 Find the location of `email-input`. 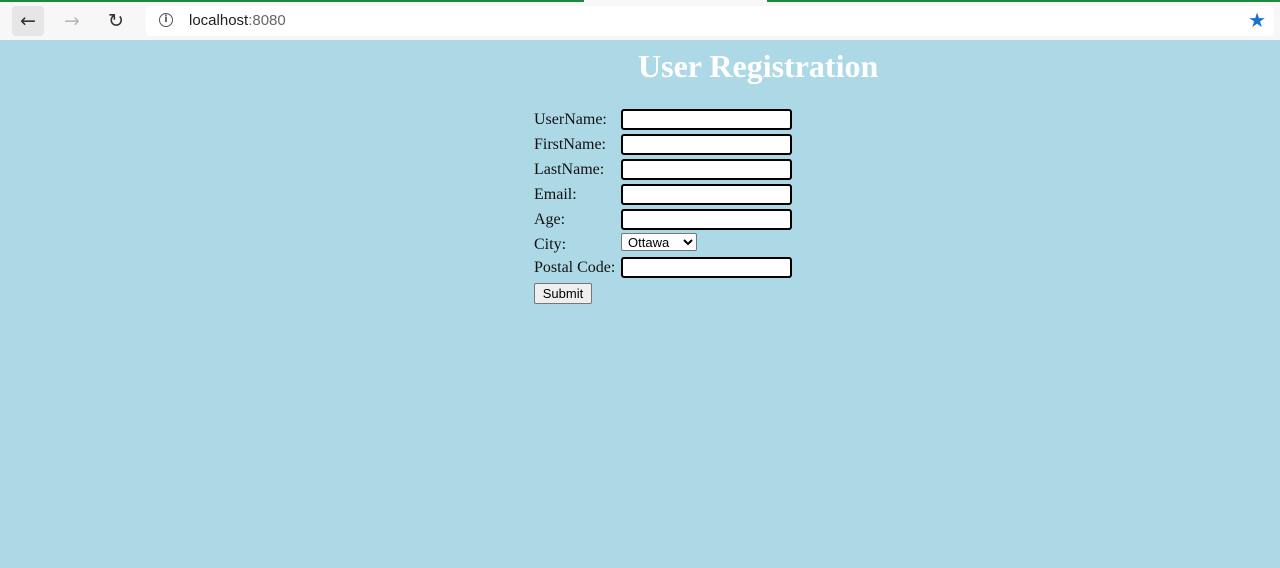

email-input is located at coordinates (706, 194).